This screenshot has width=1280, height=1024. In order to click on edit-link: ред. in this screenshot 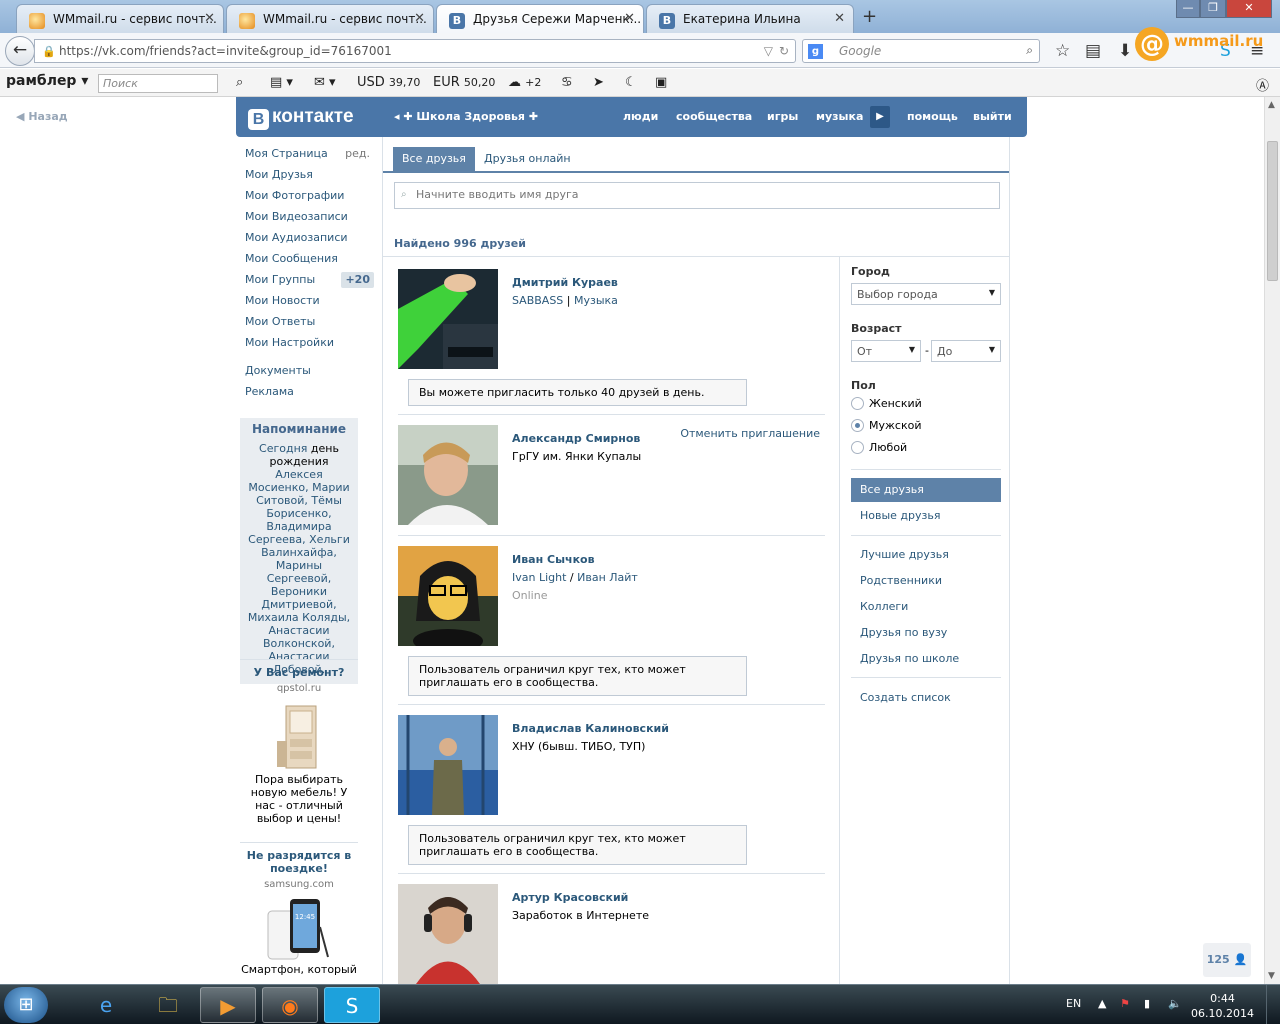, I will do `click(357, 153)`.